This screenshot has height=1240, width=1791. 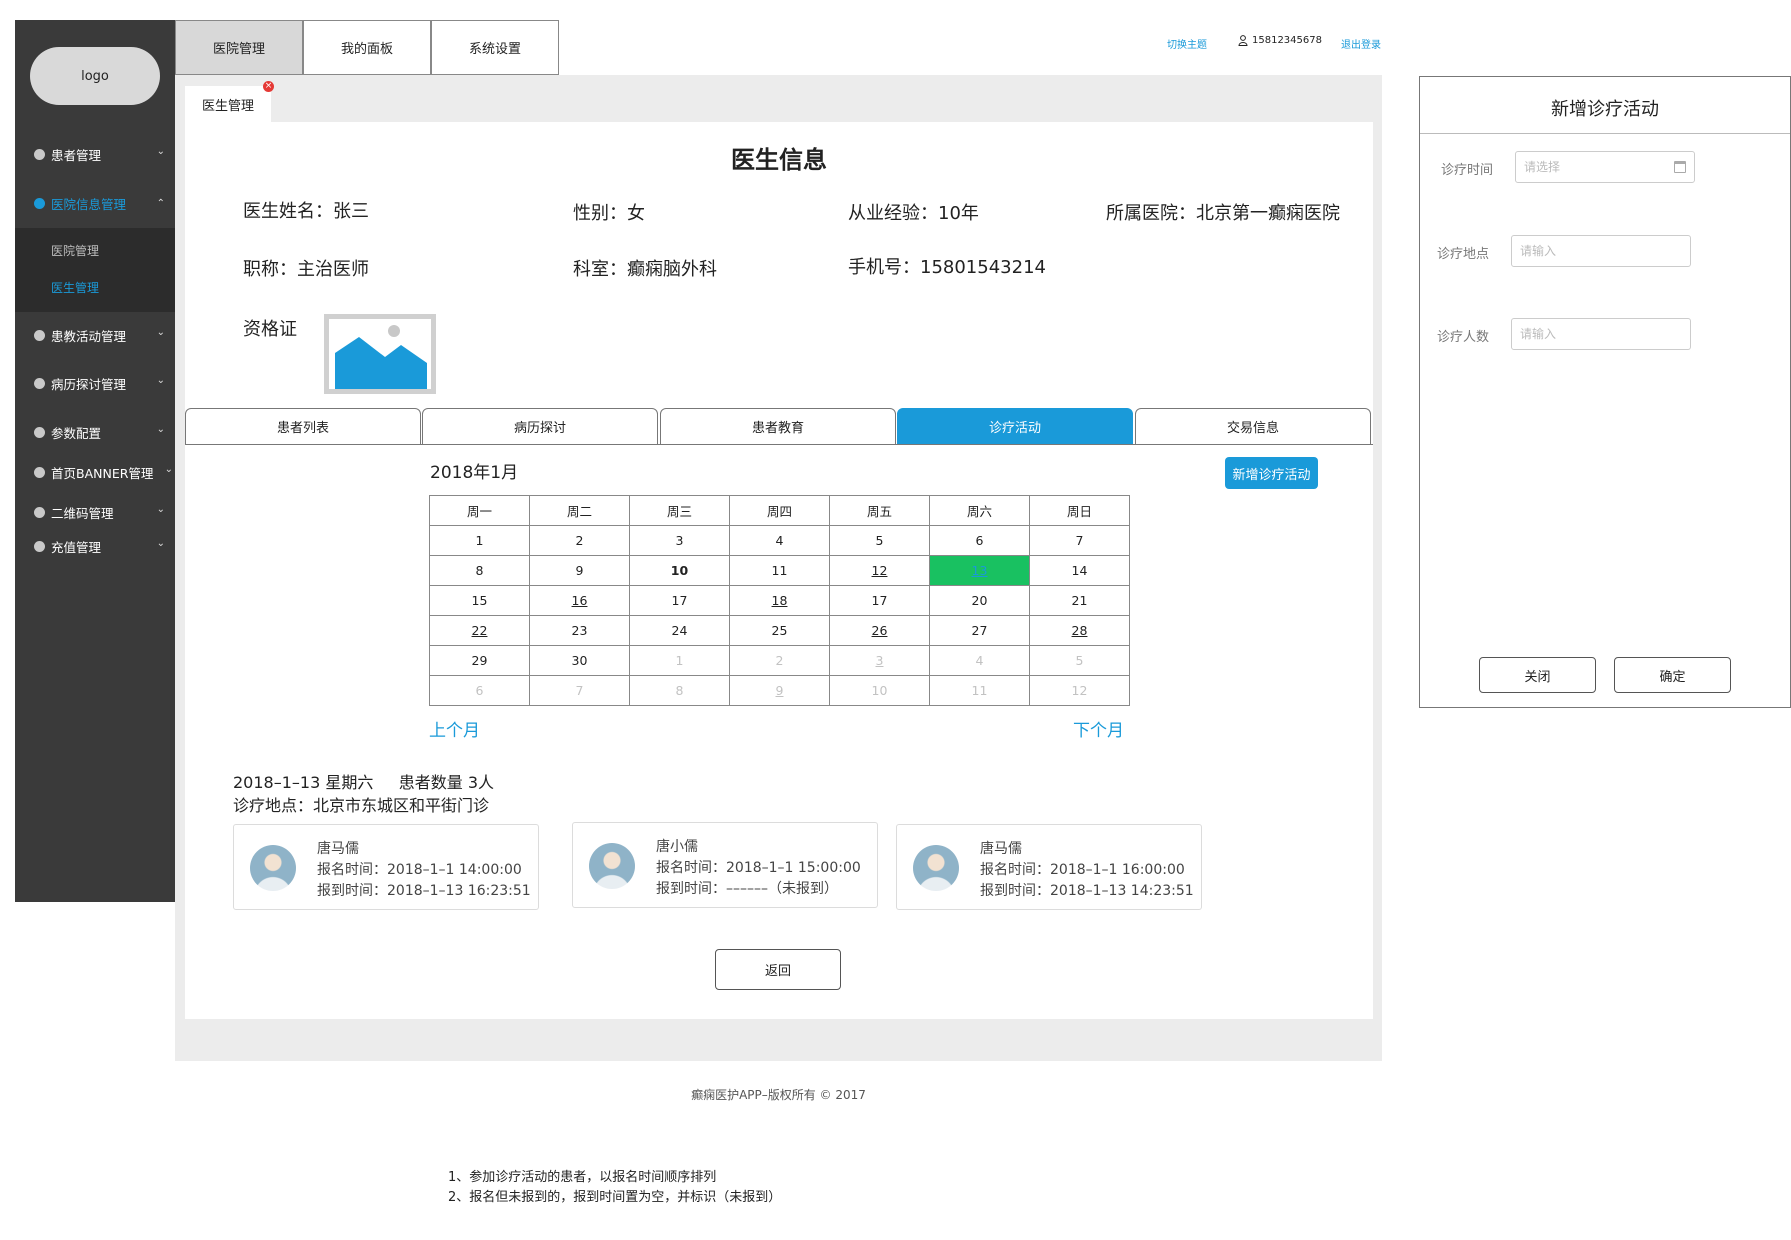 What do you see at coordinates (1361, 43) in the screenshot?
I see `logout-link: 退出登录` at bounding box center [1361, 43].